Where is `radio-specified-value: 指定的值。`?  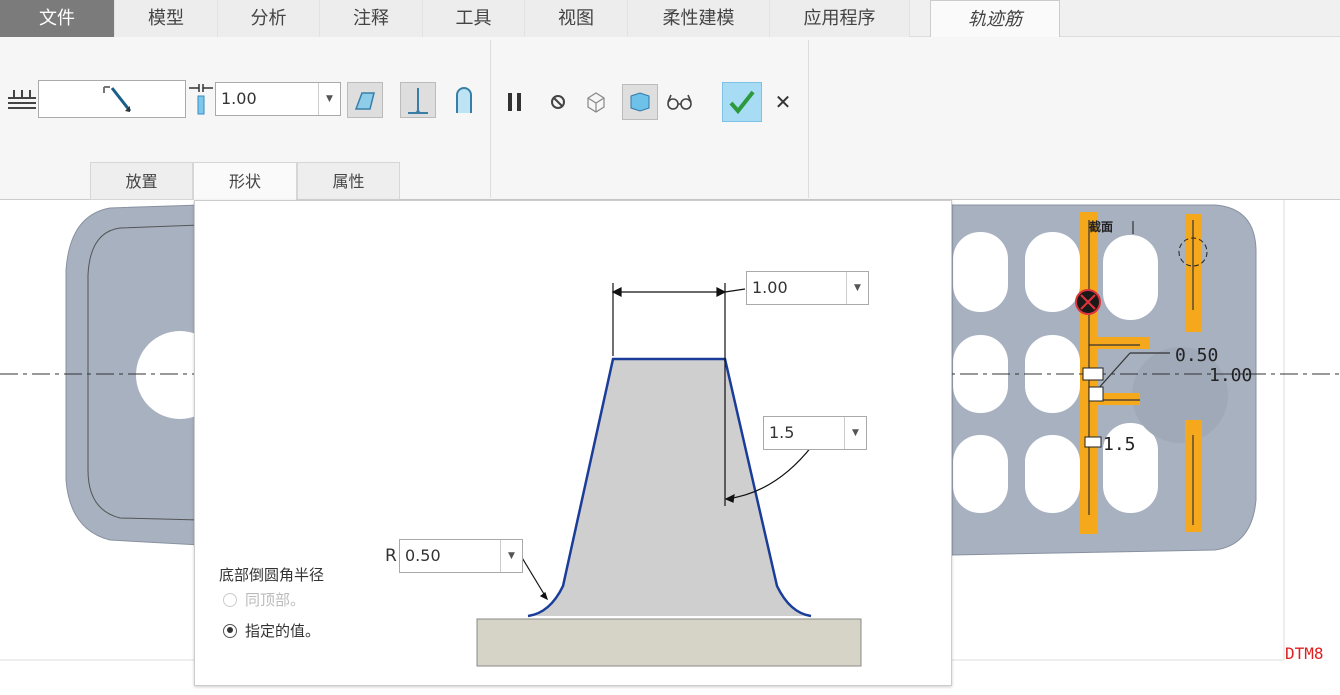
radio-specified-value: 指定的值。 is located at coordinates (271, 630).